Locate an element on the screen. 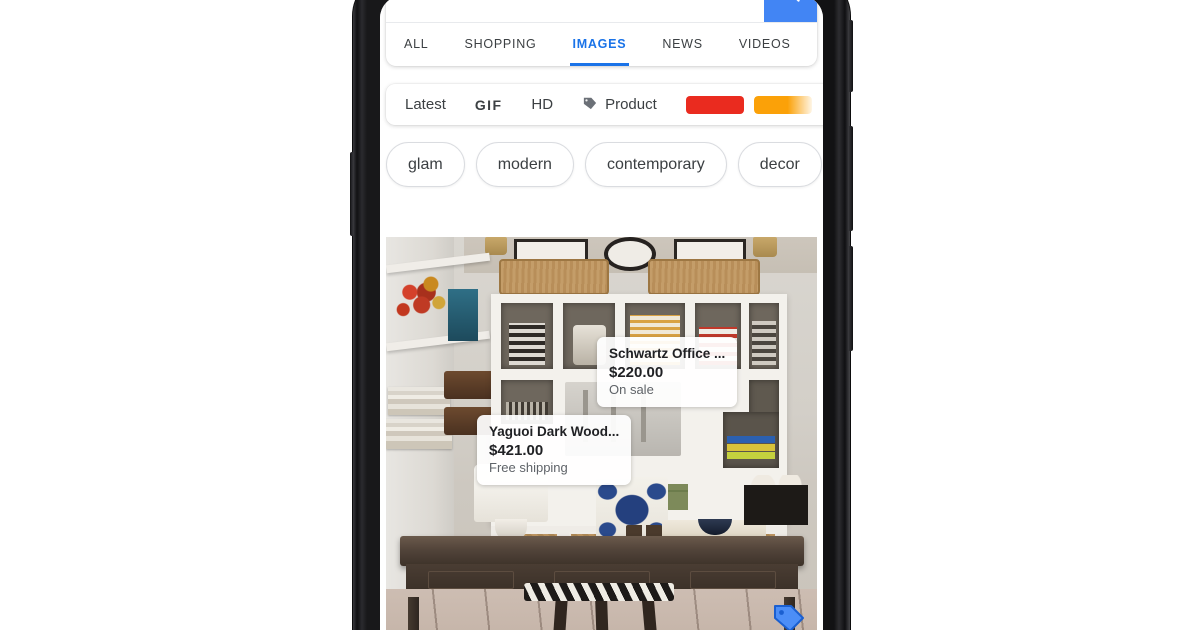 This screenshot has height=630, width=1200. chip-glam: glam is located at coordinates (425, 164).